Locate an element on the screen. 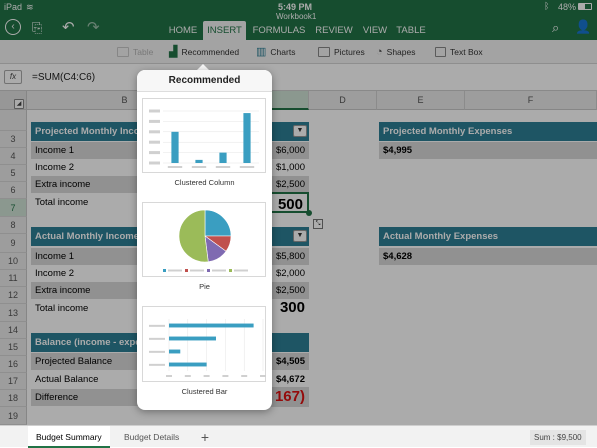  clustered-bar-thumbnail is located at coordinates (204, 344).